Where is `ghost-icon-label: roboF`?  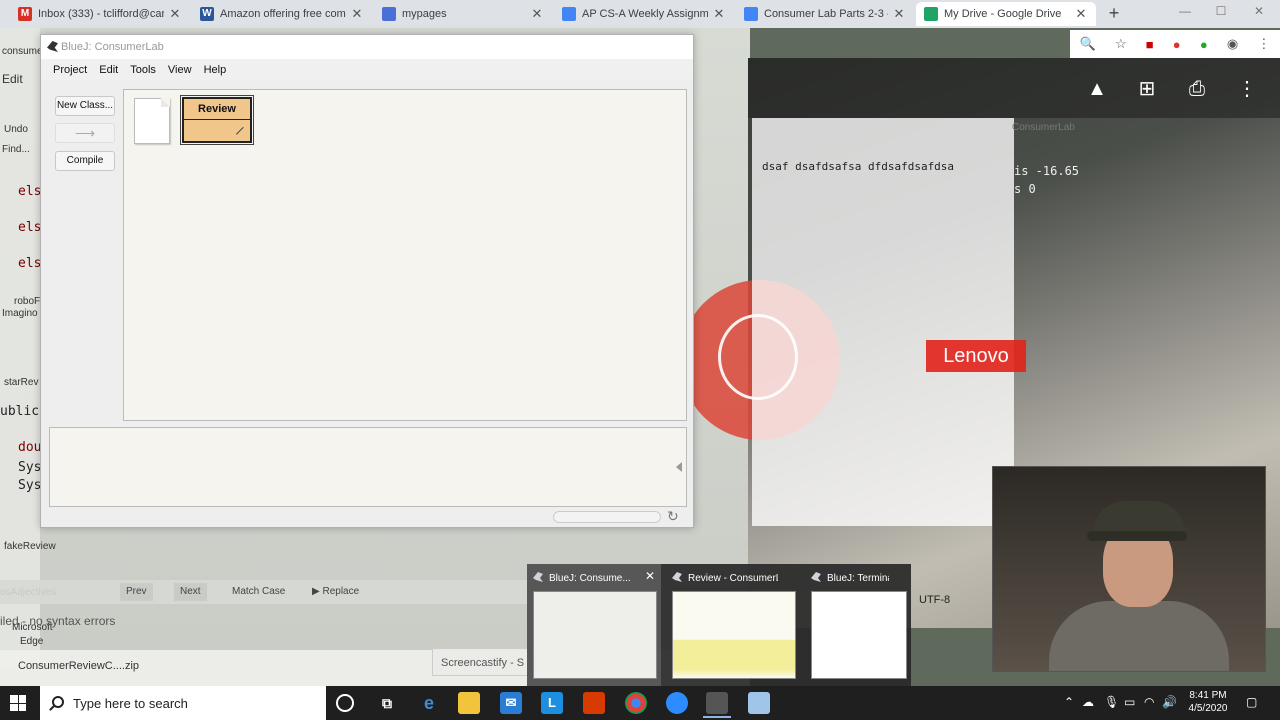 ghost-icon-label: roboF is located at coordinates (27, 301).